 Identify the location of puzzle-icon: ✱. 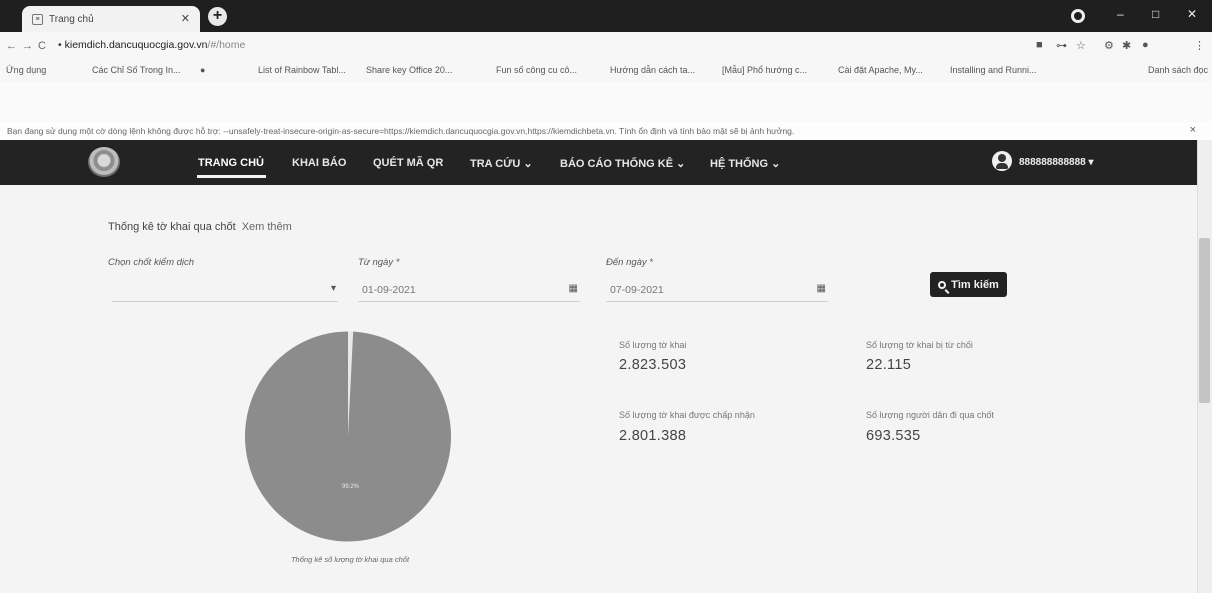
(1126, 45).